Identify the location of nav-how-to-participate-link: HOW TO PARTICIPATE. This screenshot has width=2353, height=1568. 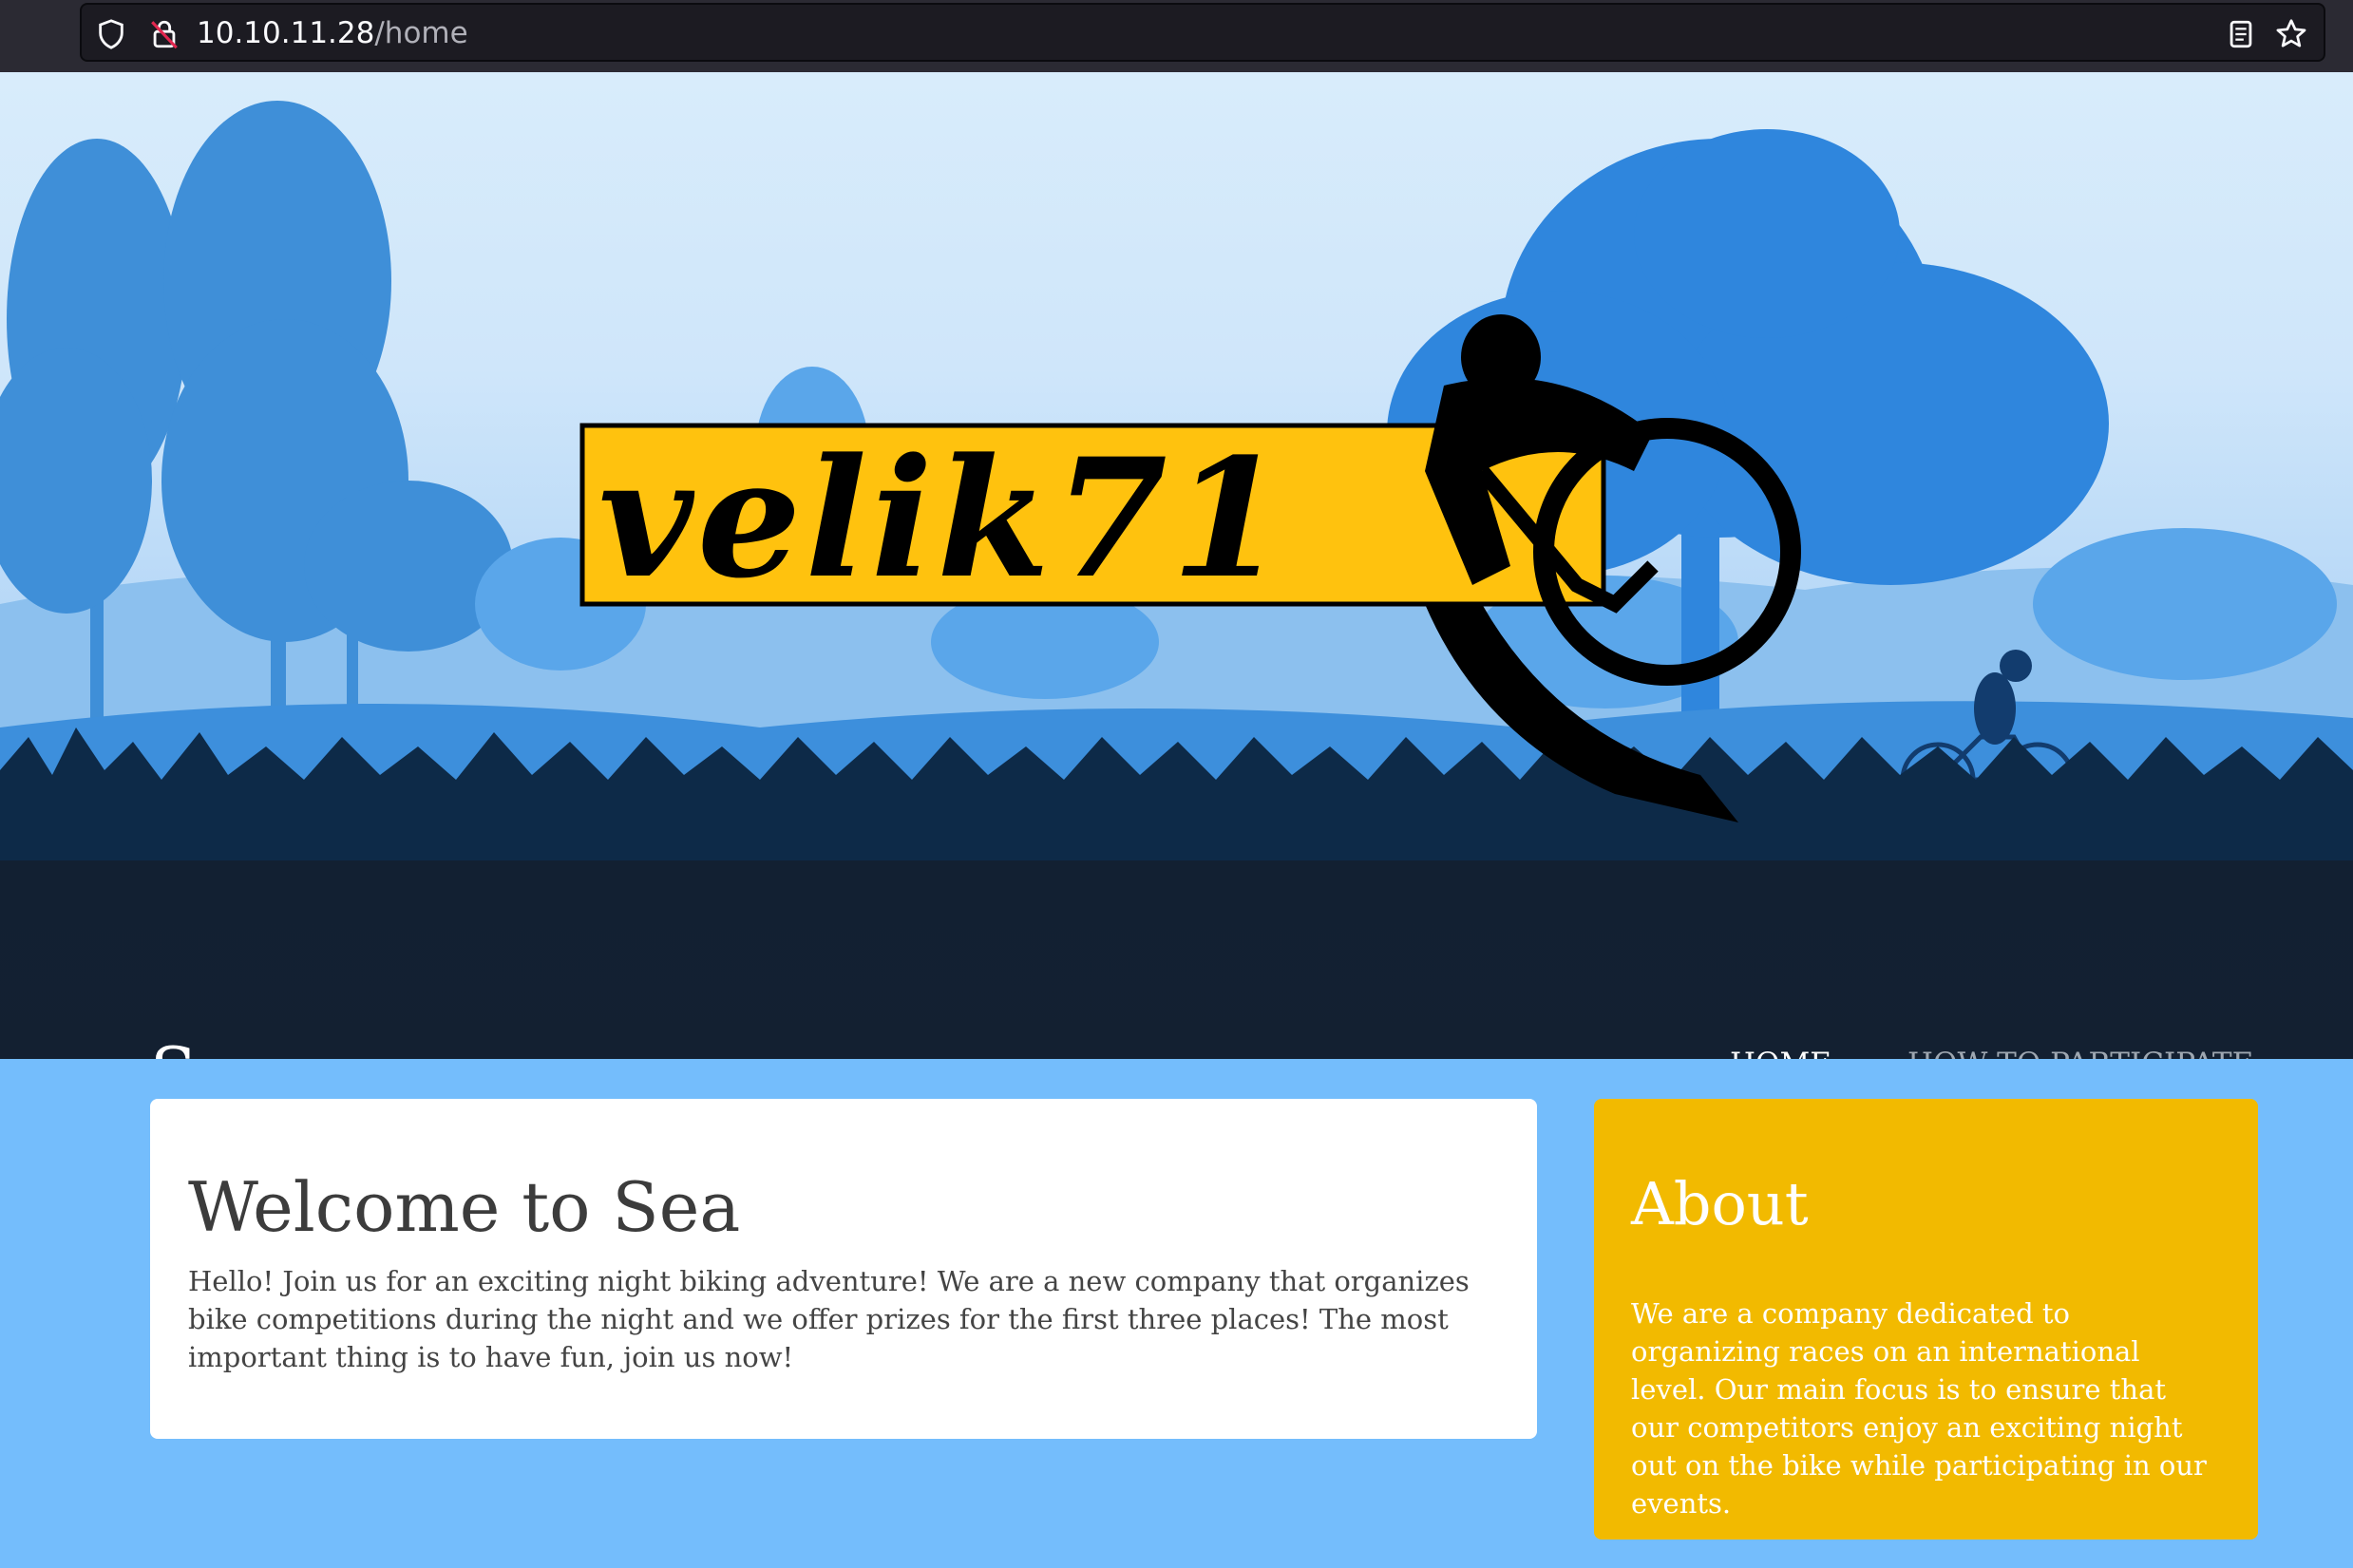
(2080, 1052).